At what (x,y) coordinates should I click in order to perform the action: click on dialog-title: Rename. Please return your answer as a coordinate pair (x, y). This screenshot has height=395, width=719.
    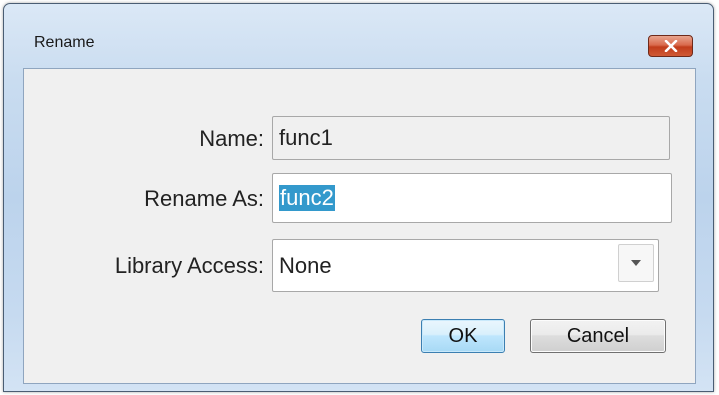
    Looking at the image, I should click on (64, 42).